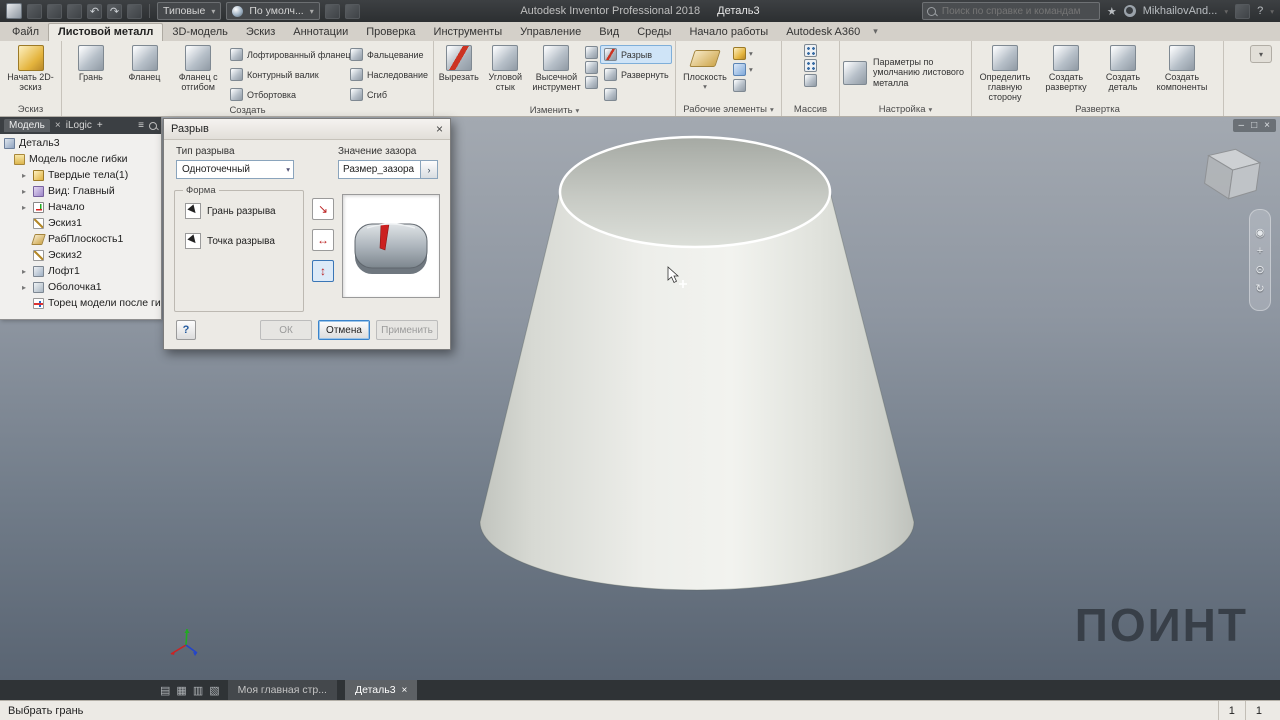  I want to click on ucs-icon, so click(739, 85).